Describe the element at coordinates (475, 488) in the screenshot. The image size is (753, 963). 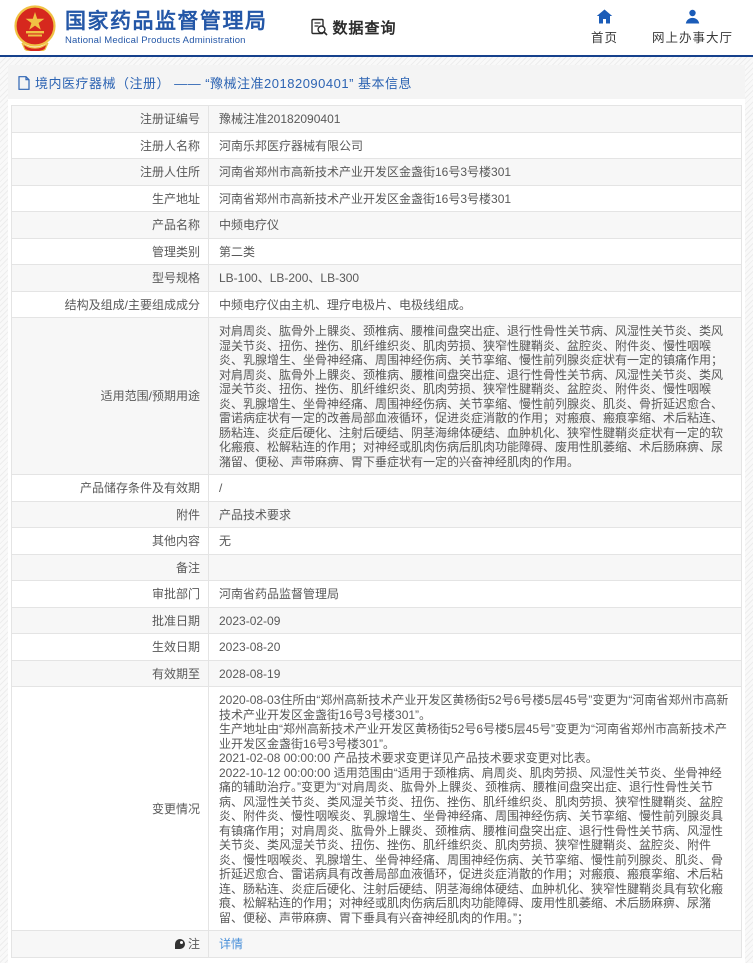
I see `row-value: /` at that location.